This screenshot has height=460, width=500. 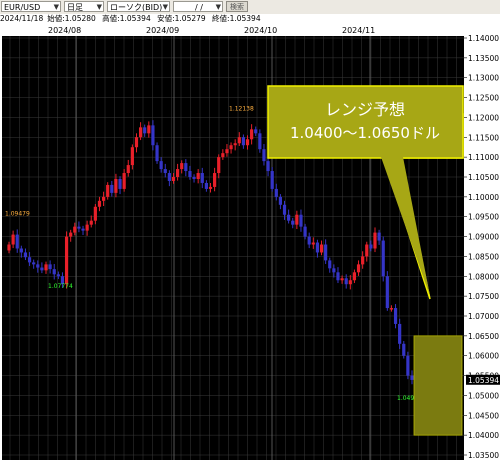 What do you see at coordinates (483, 58) in the screenshot?
I see `y-tick-label: 1.13500` at bounding box center [483, 58].